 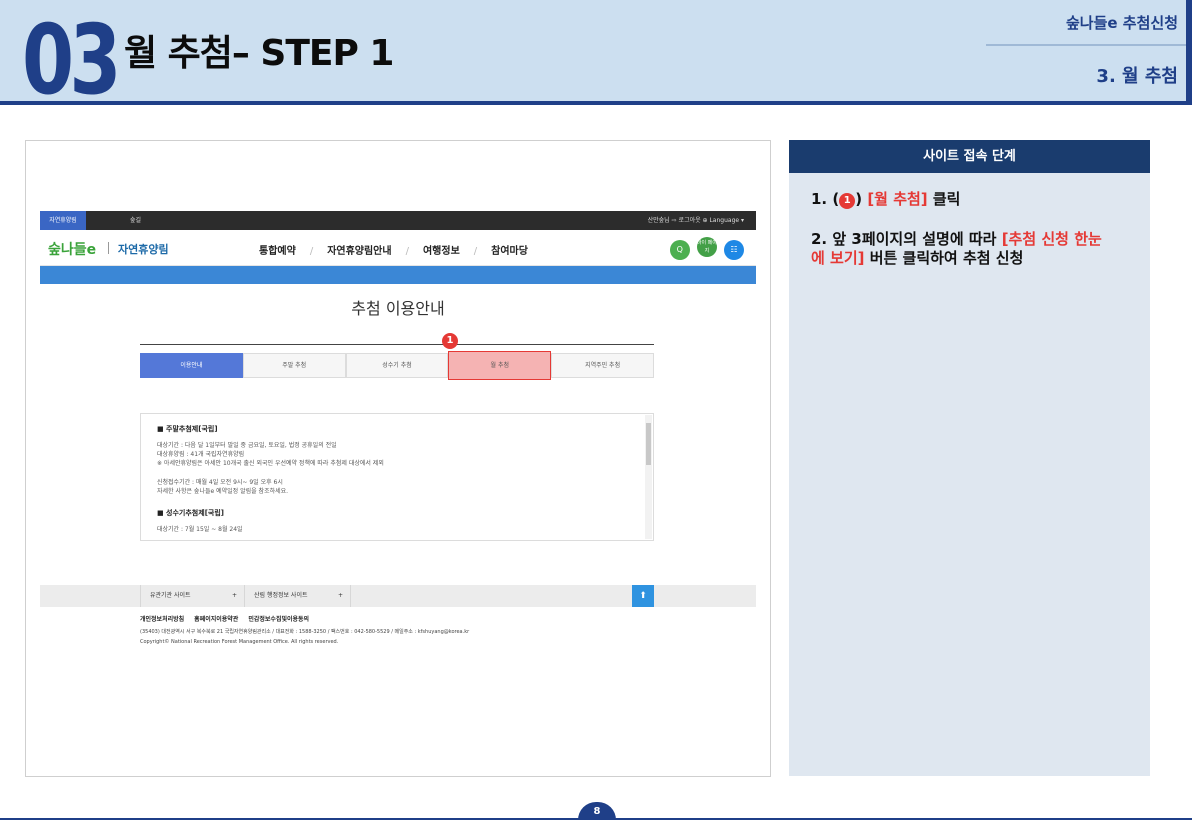 What do you see at coordinates (190, 513) in the screenshot?
I see `notice-heading-peak: ■ 성수기추첨제[국립]` at bounding box center [190, 513].